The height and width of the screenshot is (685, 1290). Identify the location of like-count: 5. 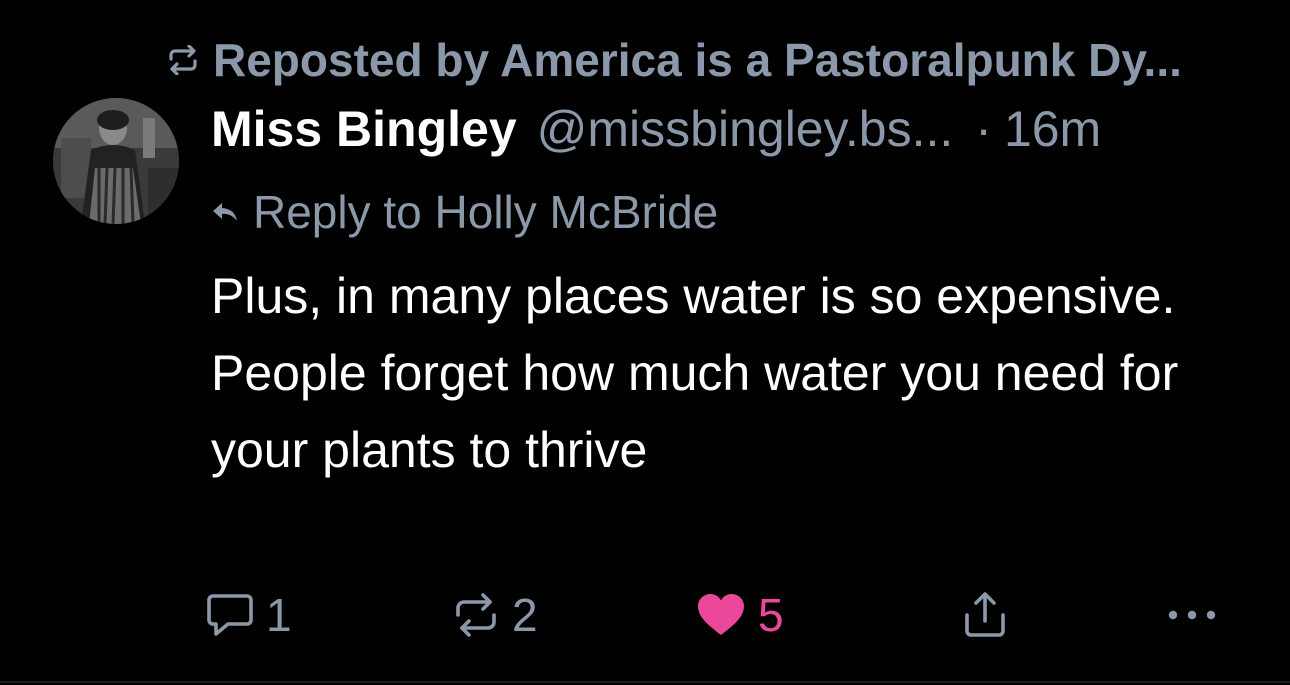
(771, 615).